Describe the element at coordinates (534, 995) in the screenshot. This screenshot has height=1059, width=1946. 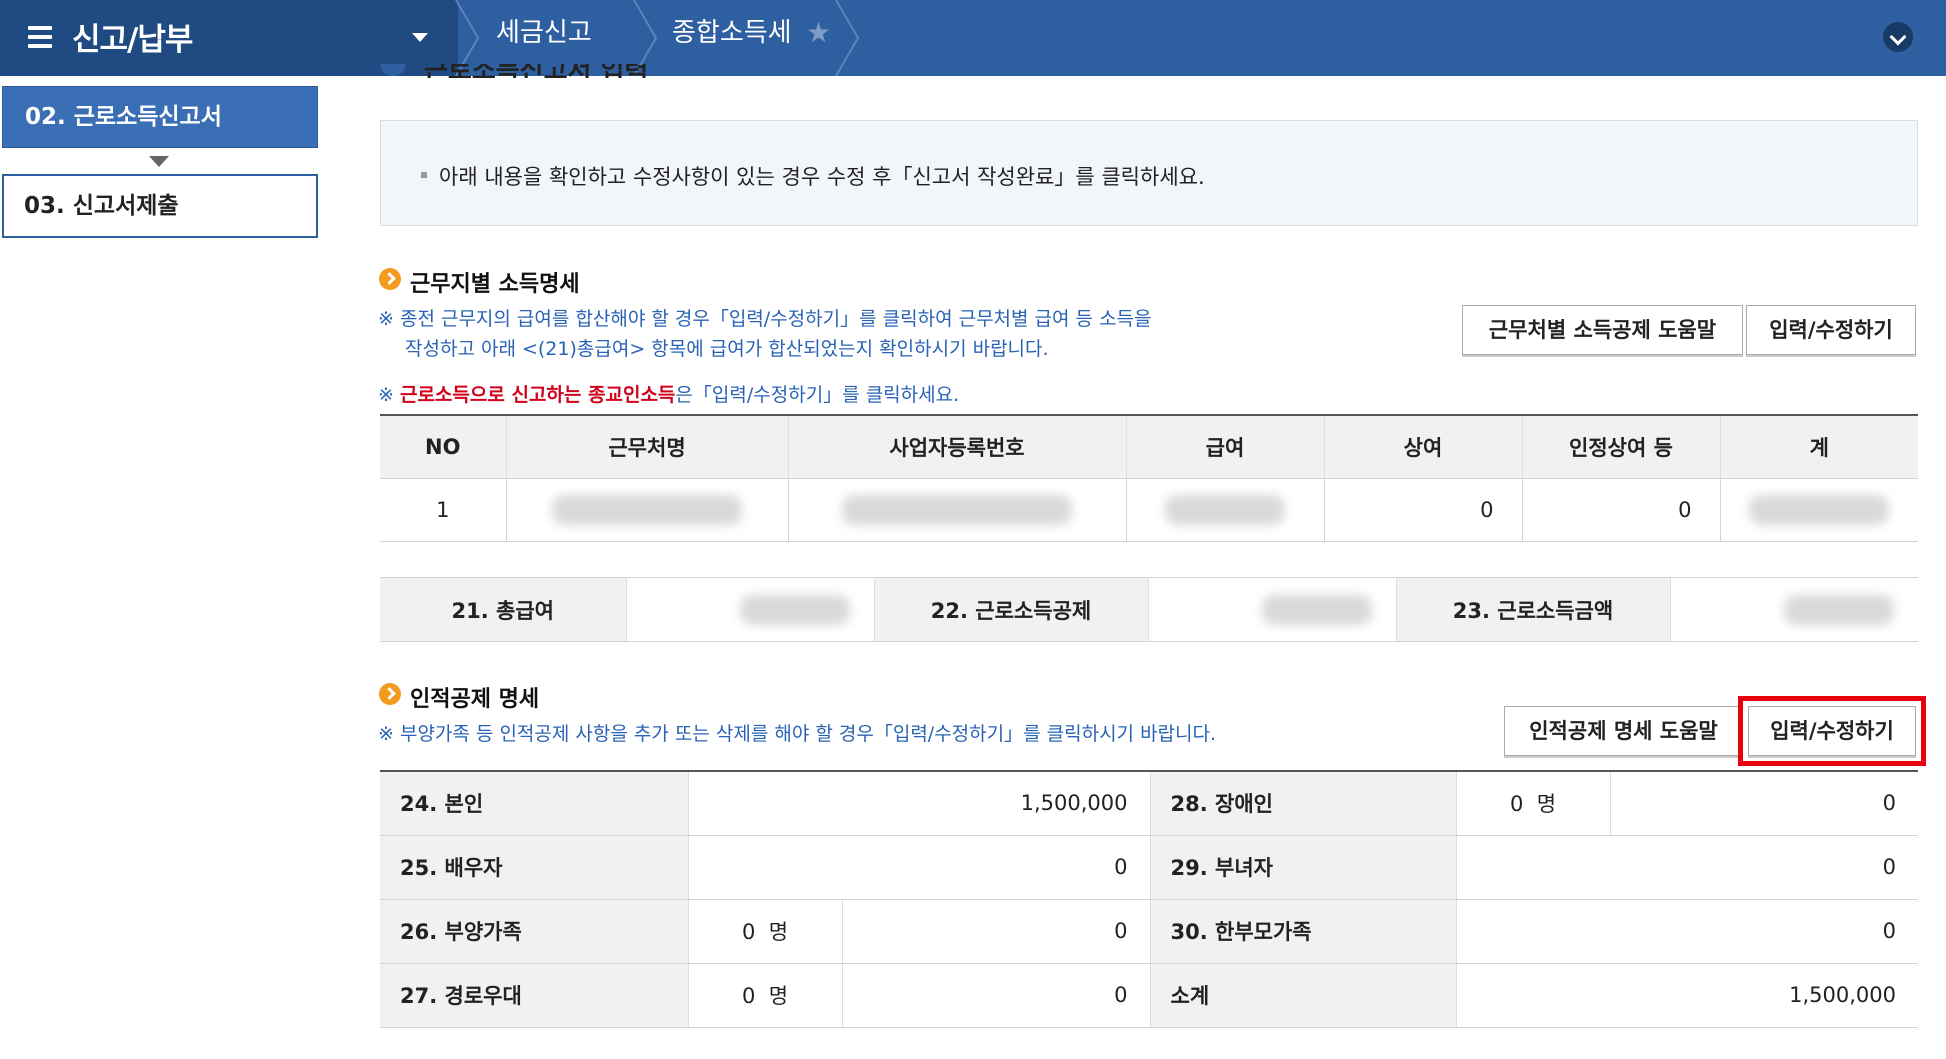
I see `elderly-deduction-label: 27. 경로우대` at that location.